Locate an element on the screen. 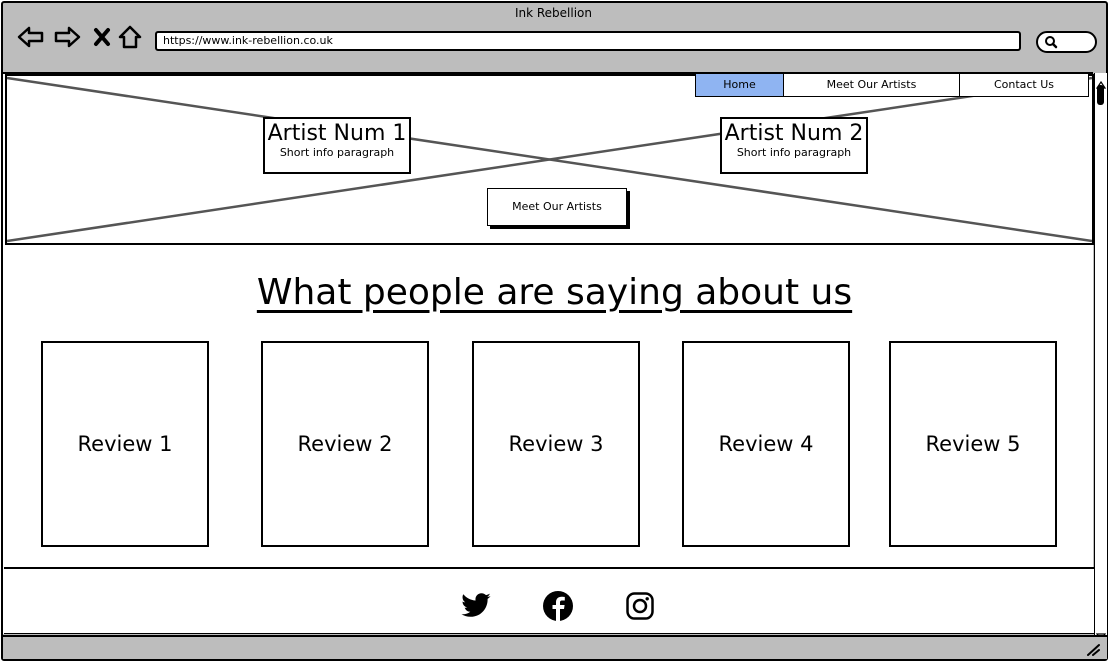 The width and height of the screenshot is (1109, 662). review-card-3: Review 3 is located at coordinates (556, 444).